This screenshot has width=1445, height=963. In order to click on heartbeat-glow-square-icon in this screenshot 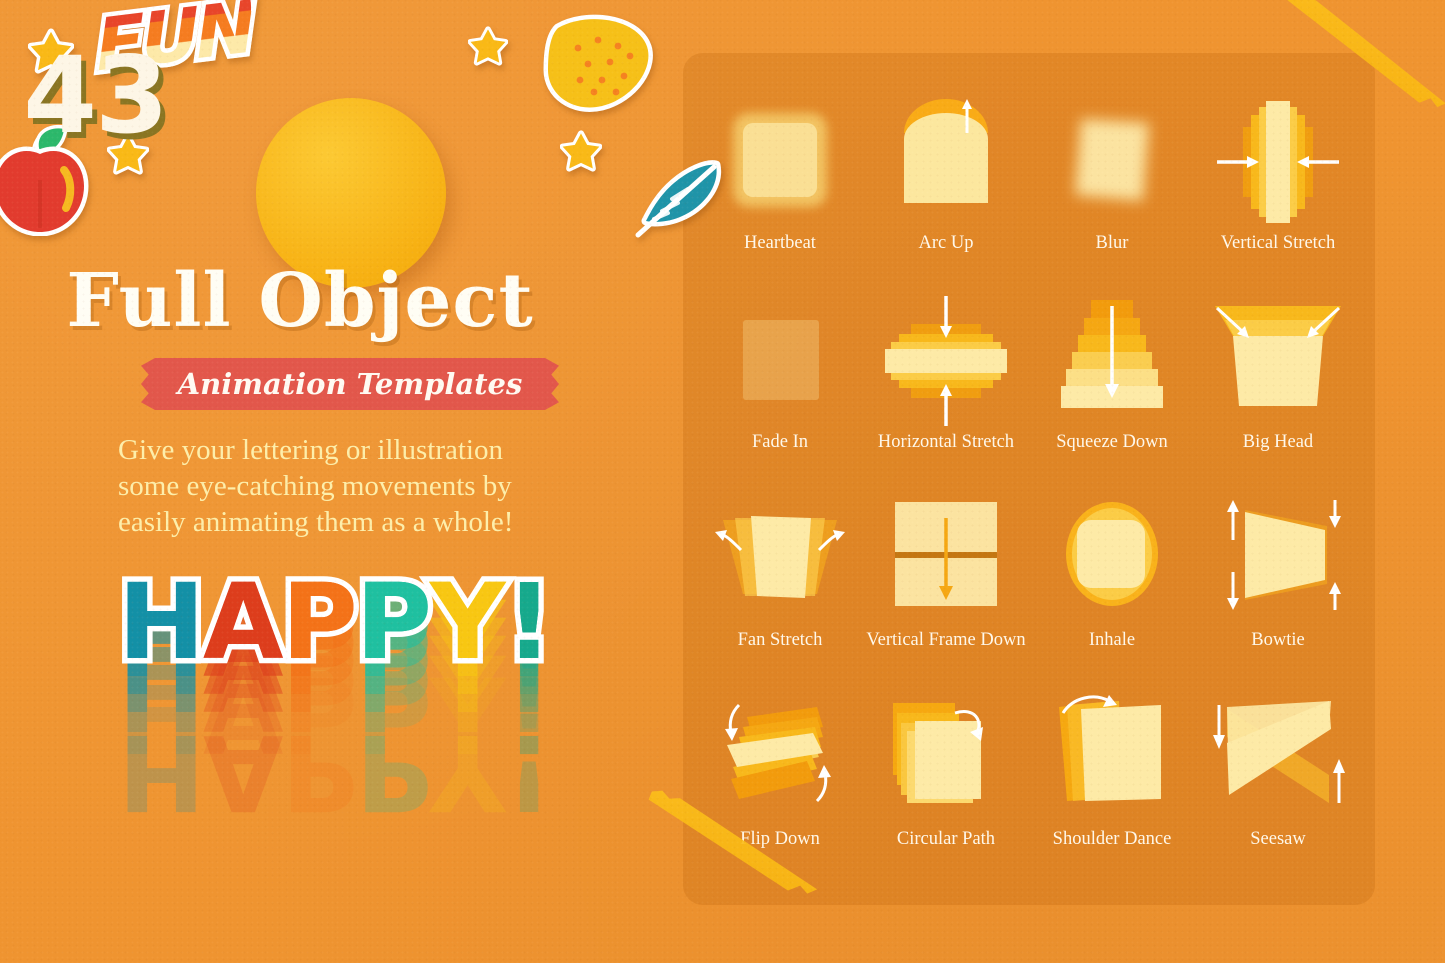, I will do `click(780, 162)`.